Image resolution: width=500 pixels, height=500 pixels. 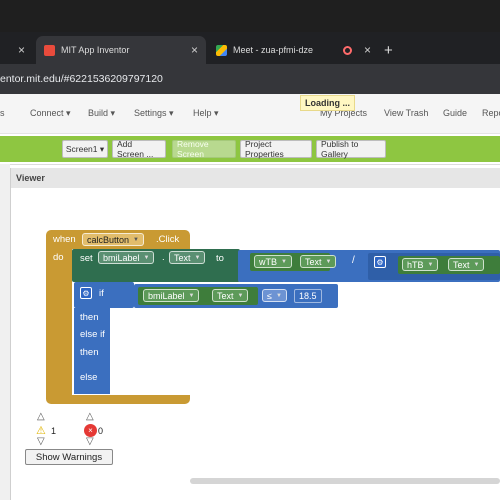 I want to click on set-label: set, so click(x=86, y=258).